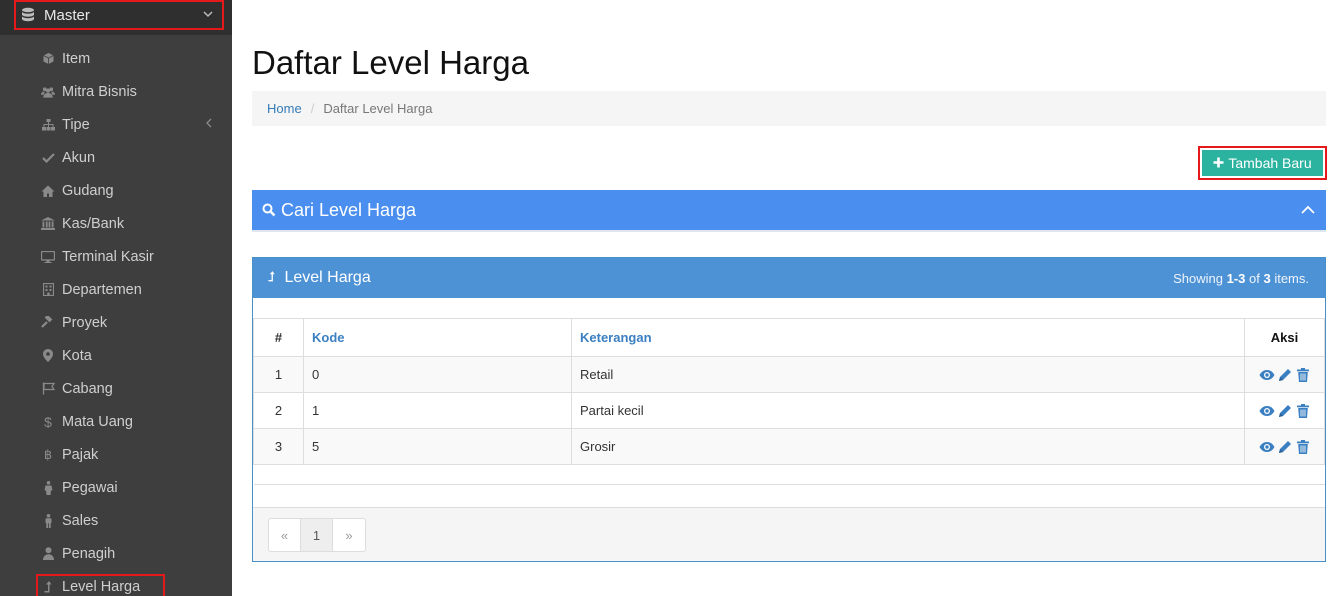 This screenshot has width=1341, height=596. Describe the element at coordinates (116, 124) in the screenshot. I see `sidebar-item-tipe: Tipe` at that location.